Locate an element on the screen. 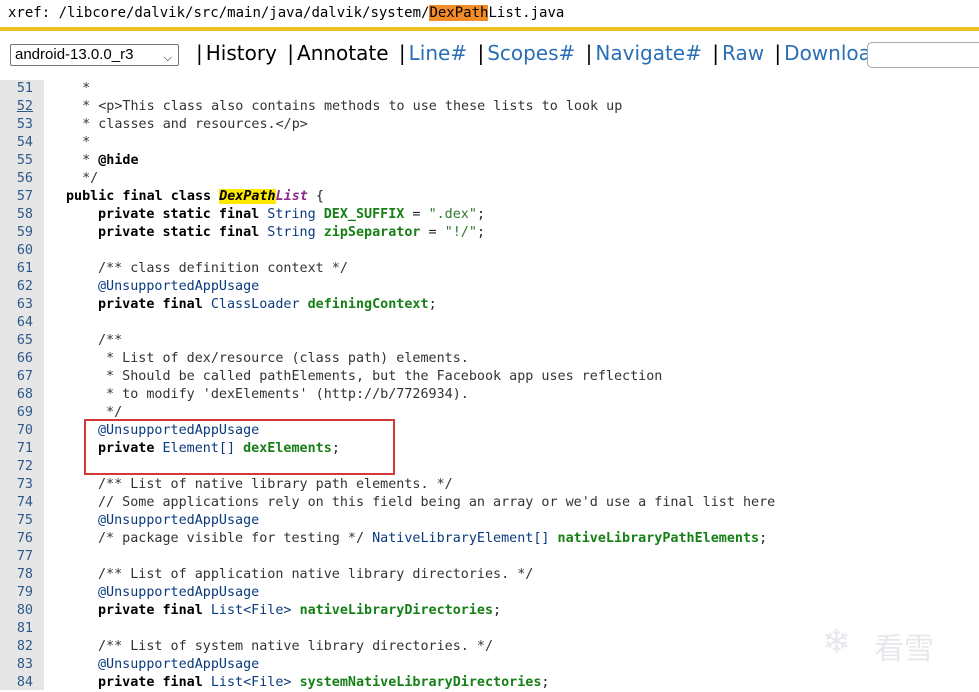  snowflake-icon: ❄ is located at coordinates (836, 642).